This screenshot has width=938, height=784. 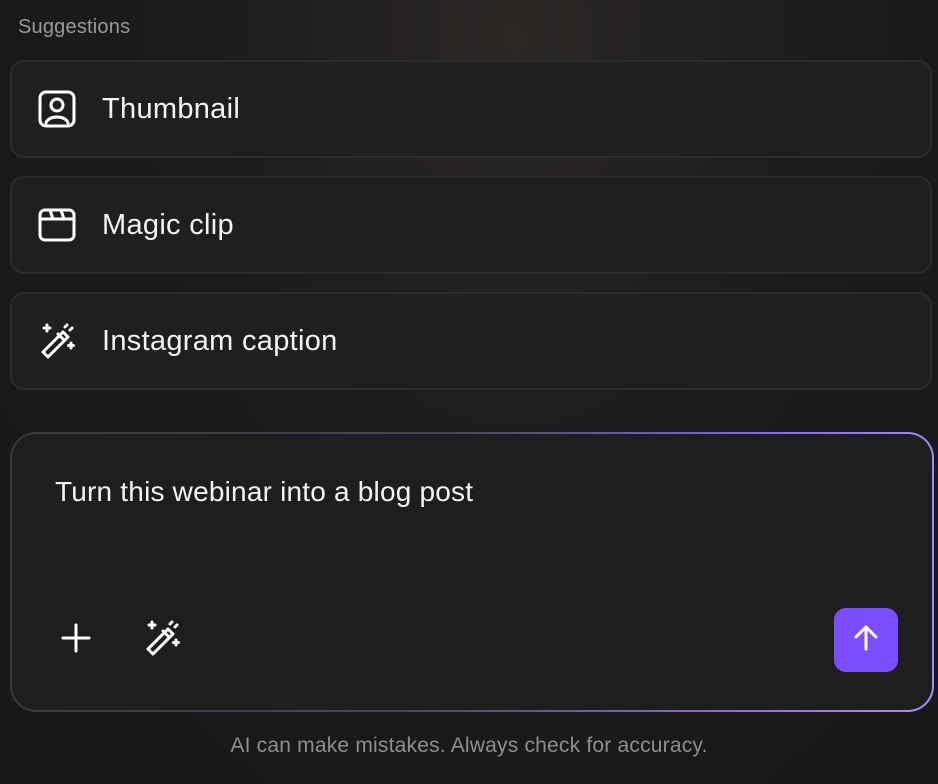 What do you see at coordinates (57, 225) in the screenshot?
I see `clapperboard-icon` at bounding box center [57, 225].